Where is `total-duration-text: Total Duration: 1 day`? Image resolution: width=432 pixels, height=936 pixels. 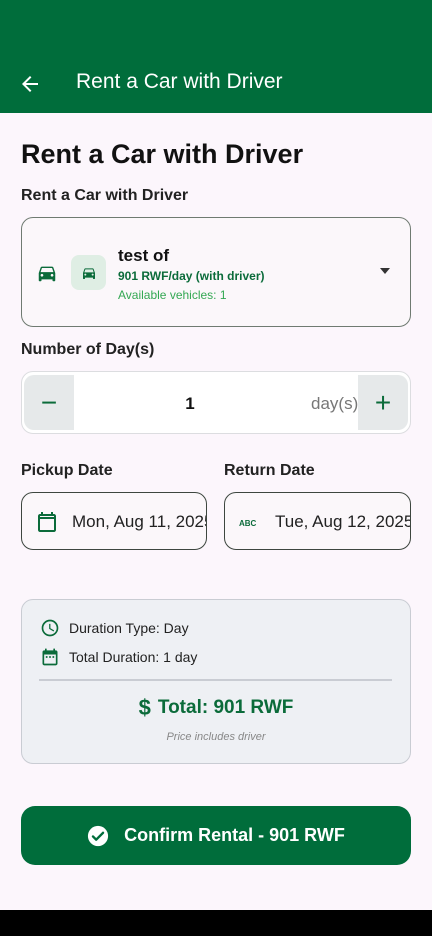 total-duration-text: Total Duration: 1 day is located at coordinates (133, 657).